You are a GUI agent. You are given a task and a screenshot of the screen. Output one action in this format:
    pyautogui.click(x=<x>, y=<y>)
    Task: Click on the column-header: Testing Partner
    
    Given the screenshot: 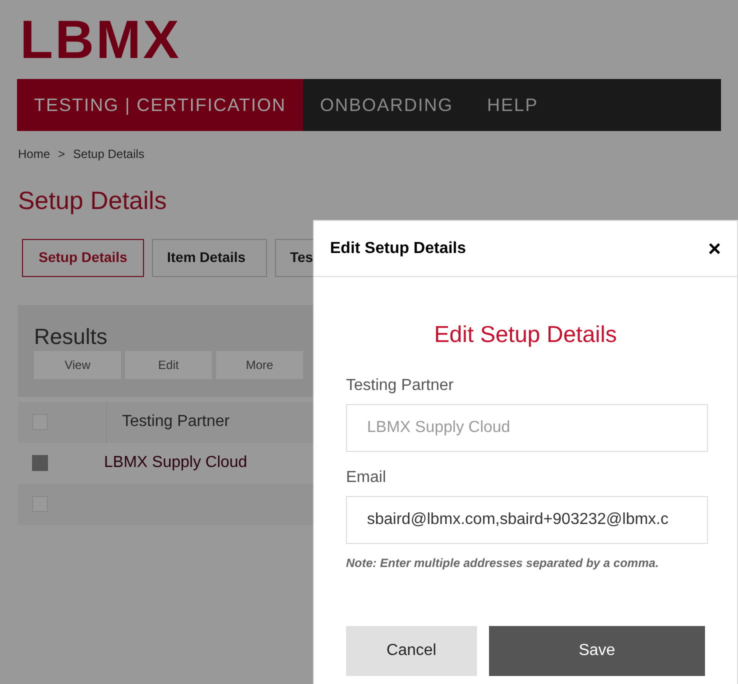 What is the action you would take?
    pyautogui.click(x=176, y=422)
    